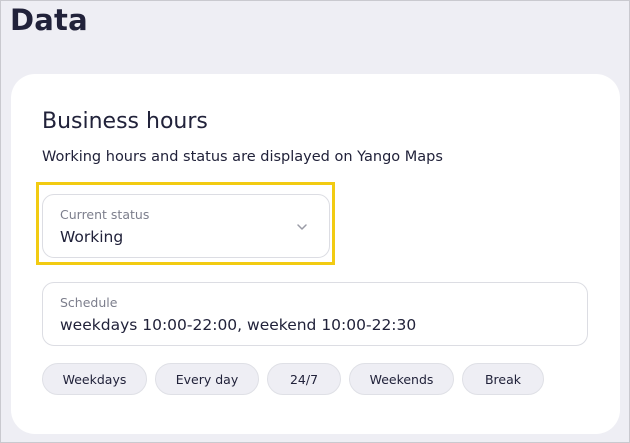  I want to click on preset-weekdays-button: Weekdays, so click(94, 379).